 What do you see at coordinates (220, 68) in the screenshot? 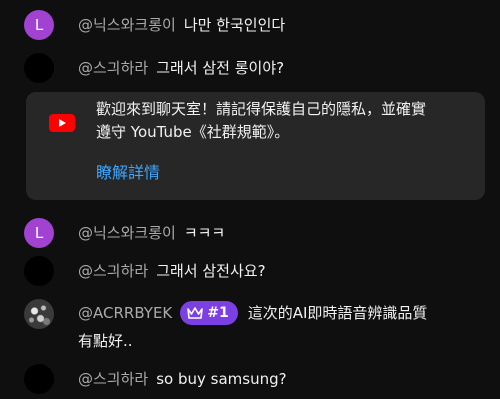
I see `message-text: 그래서 삼전 롱이야?` at bounding box center [220, 68].